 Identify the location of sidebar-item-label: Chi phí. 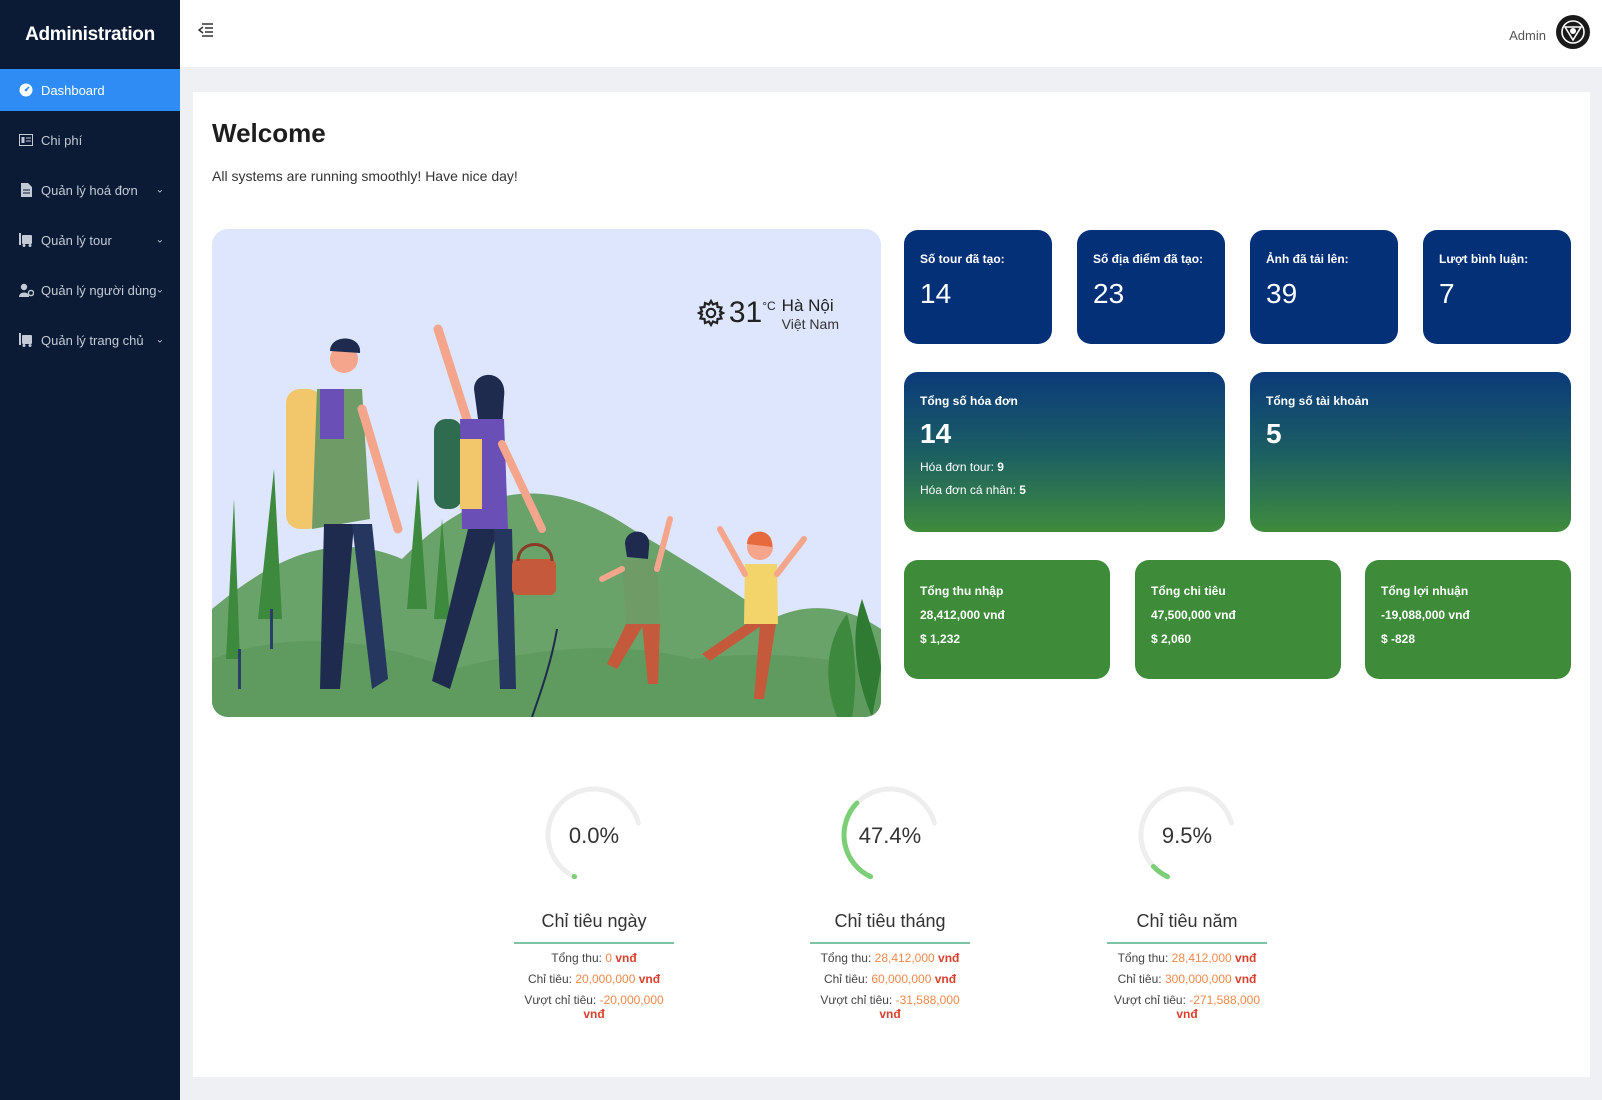
(62, 140).